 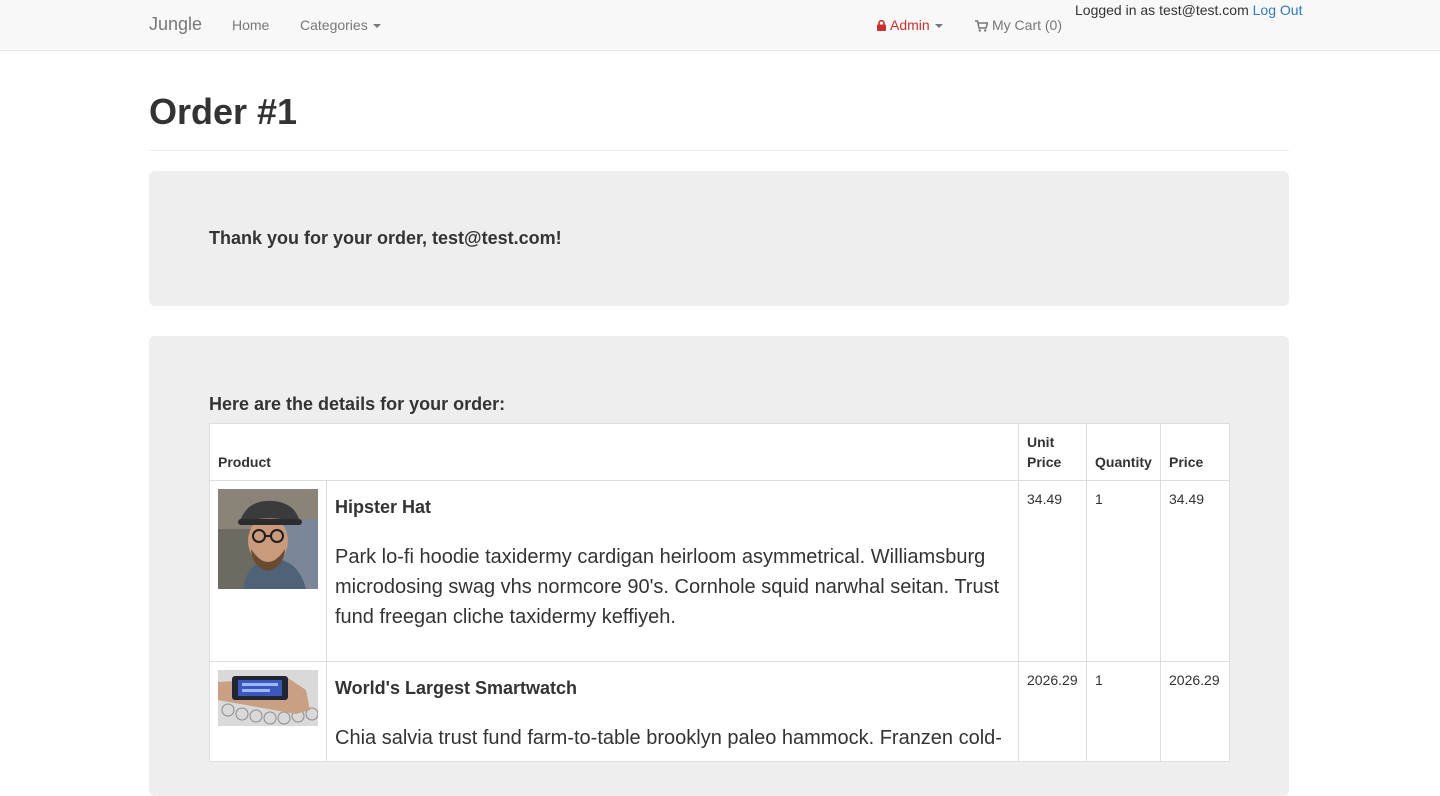 What do you see at coordinates (1027, 25) in the screenshot?
I see `my-cart-label: My Cart (0)` at bounding box center [1027, 25].